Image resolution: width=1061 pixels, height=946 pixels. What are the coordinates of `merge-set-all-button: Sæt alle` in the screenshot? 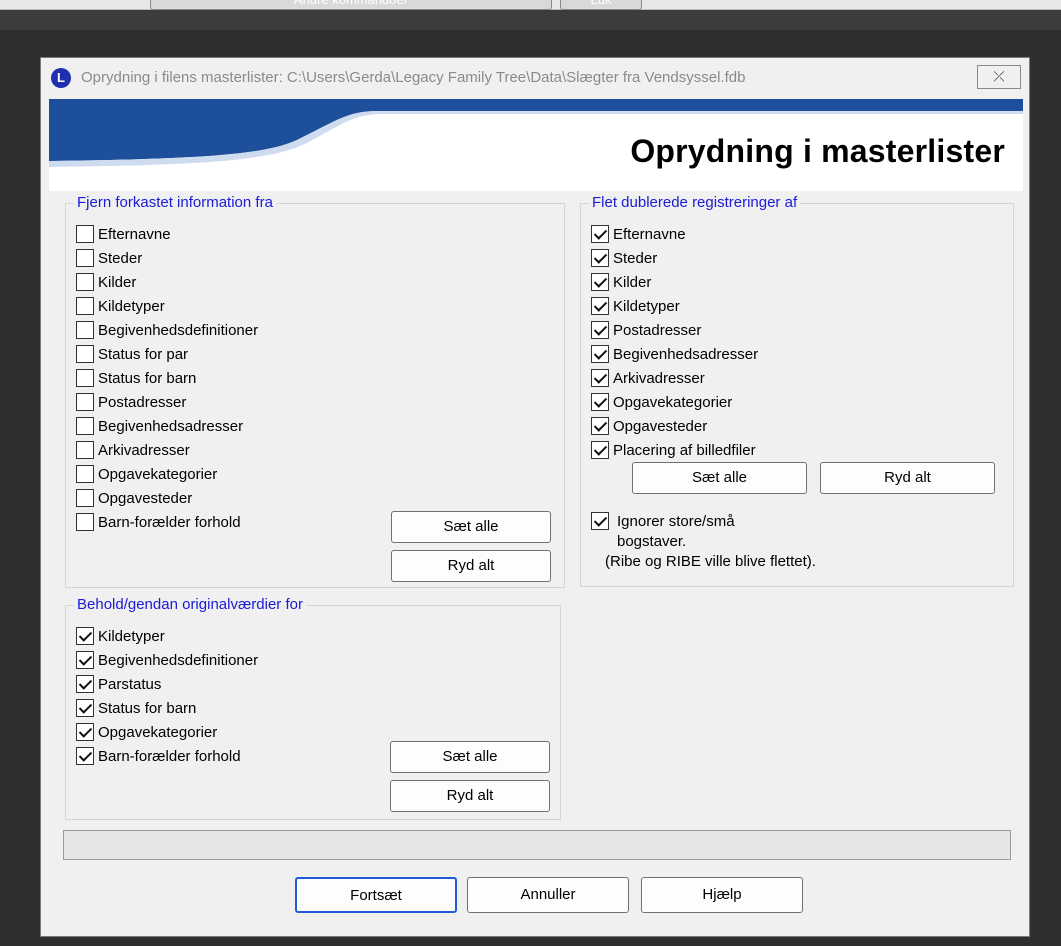 It's located at (719, 478).